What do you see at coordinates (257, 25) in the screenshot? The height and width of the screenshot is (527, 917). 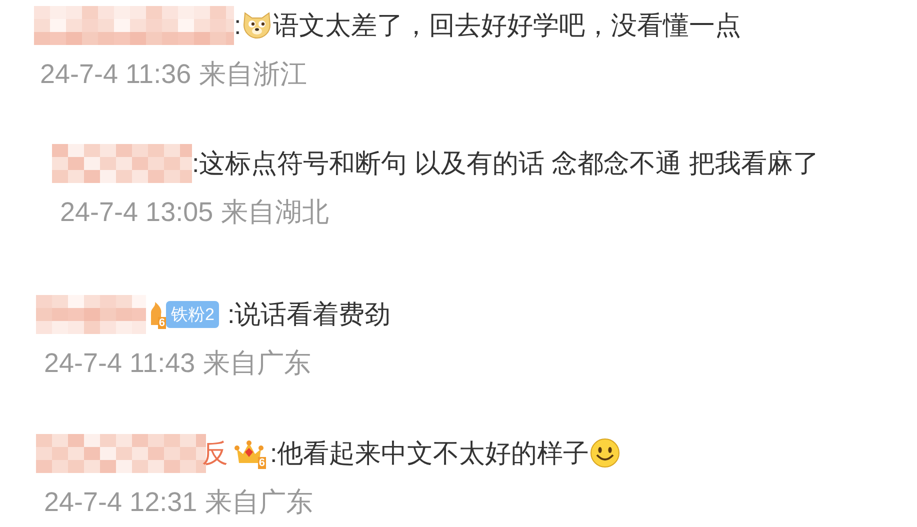 I see `dog-face-icon` at bounding box center [257, 25].